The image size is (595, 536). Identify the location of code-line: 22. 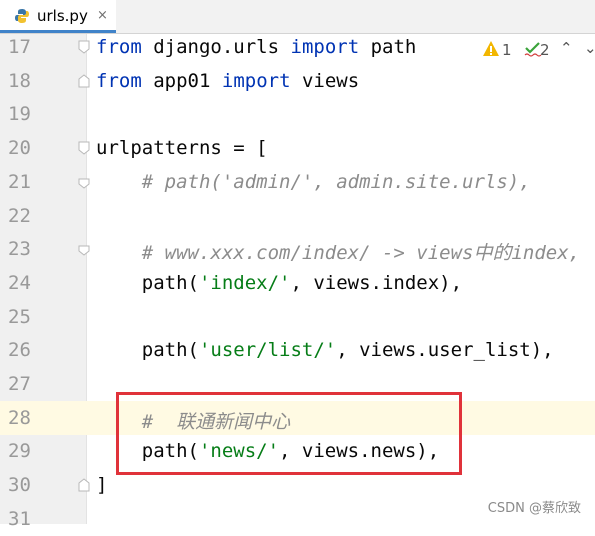
(297, 216).